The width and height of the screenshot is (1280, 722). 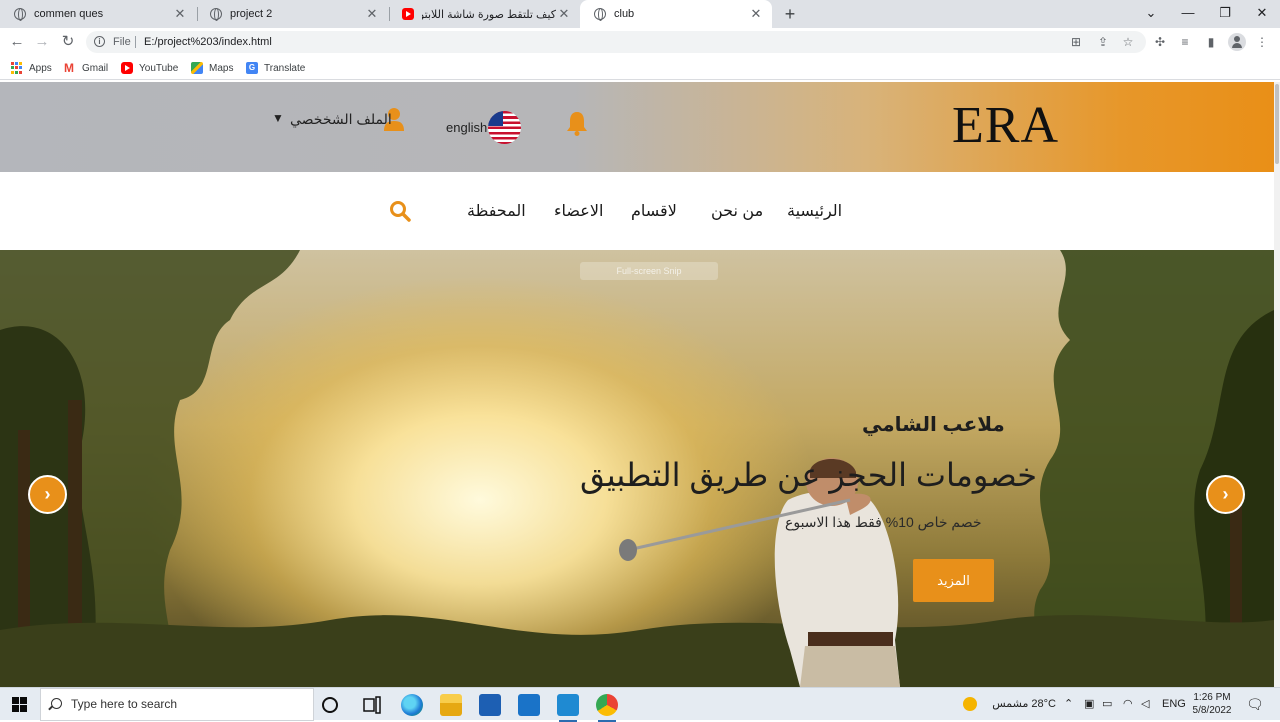 What do you see at coordinates (177, 704) in the screenshot?
I see `taskbar-search-input: Type here to search` at bounding box center [177, 704].